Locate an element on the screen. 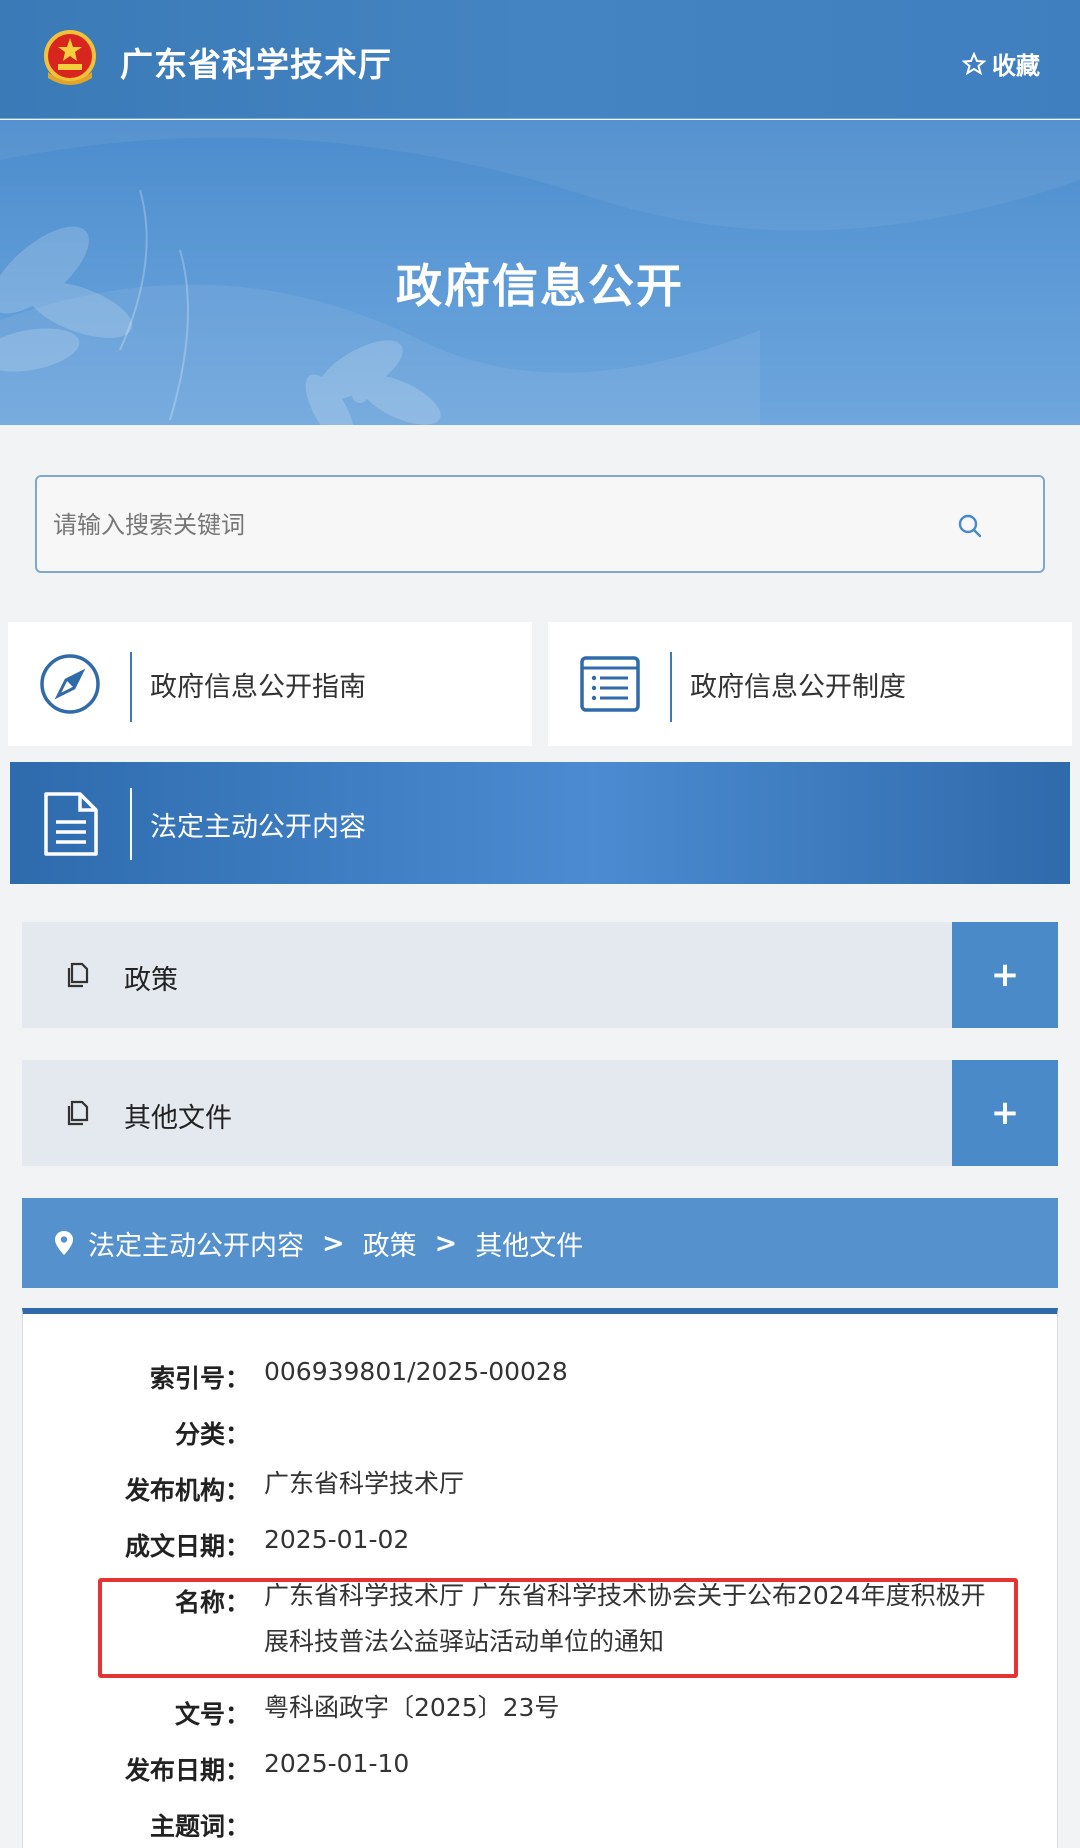 The image size is (1080, 1848). detail-key: 发布机构： is located at coordinates (187, 1490).